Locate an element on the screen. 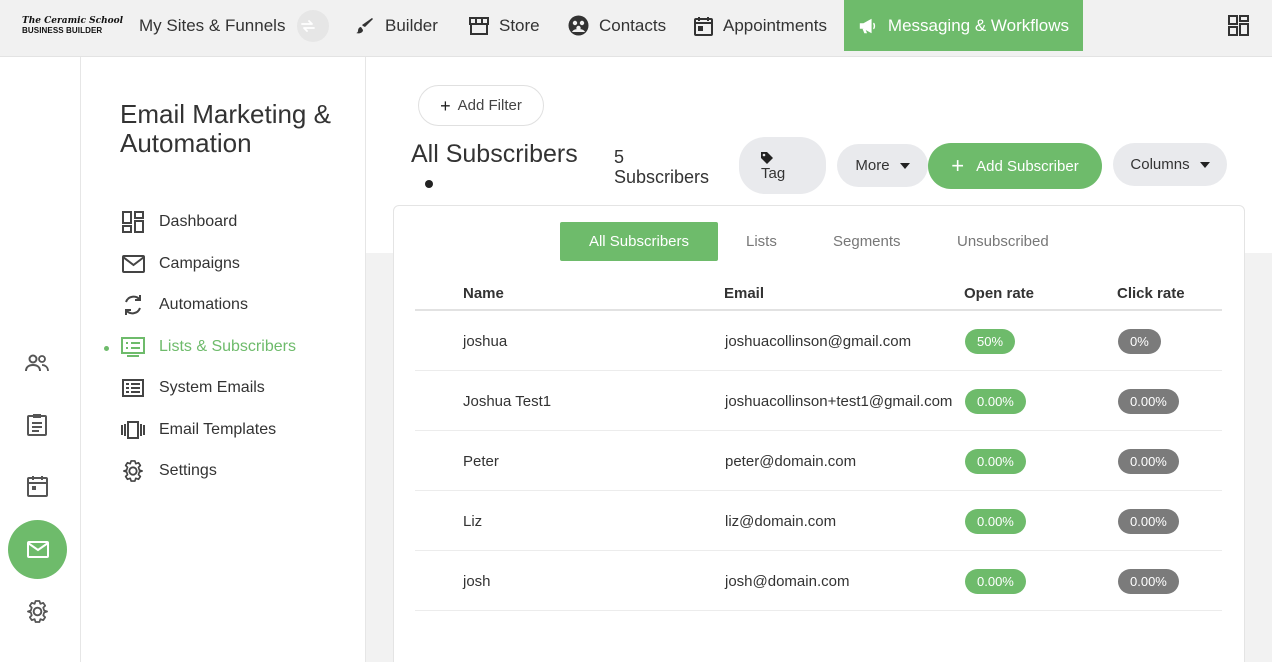 This screenshot has width=1272, height=662. envelope-icon is located at coordinates (133, 264).